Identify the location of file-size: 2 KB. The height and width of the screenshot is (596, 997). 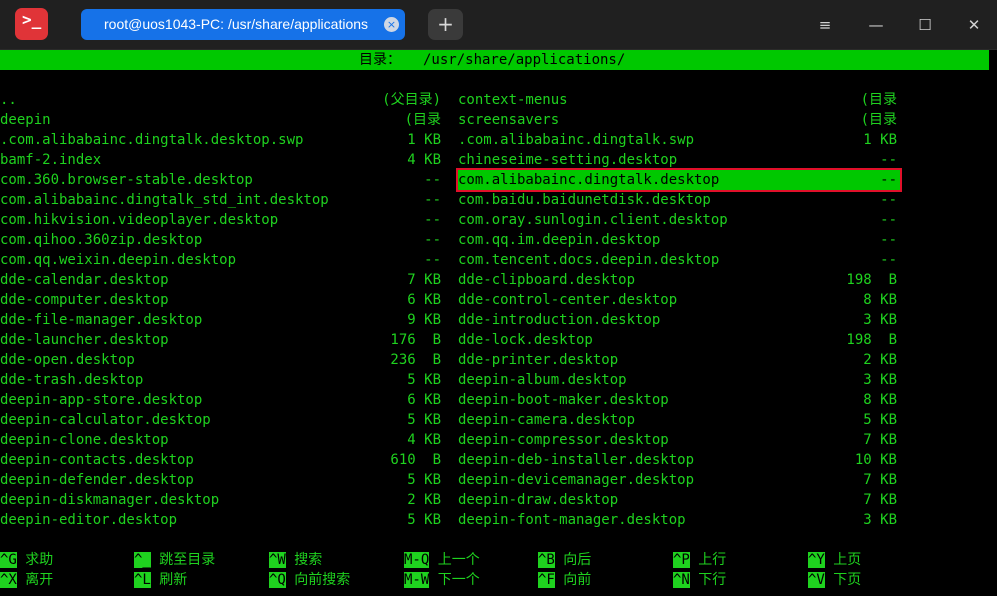
(424, 500).